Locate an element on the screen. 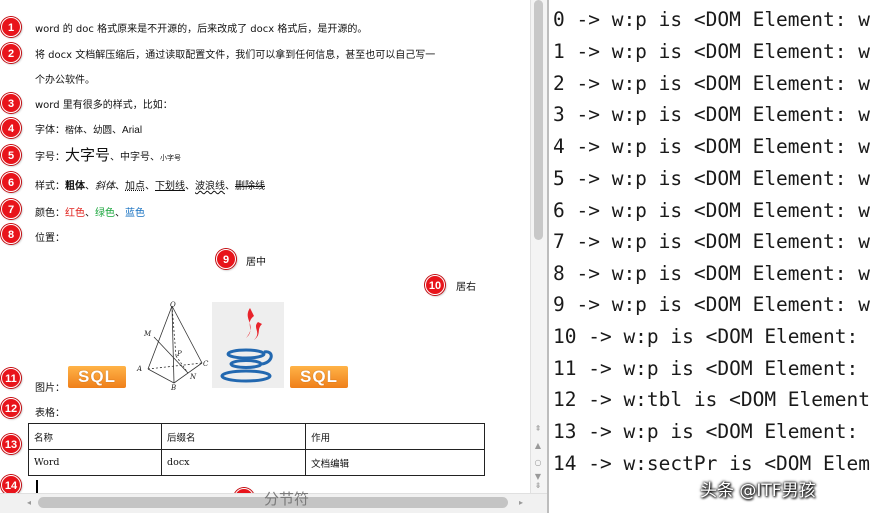  console-line: 1 -> w:p is <DOM Element: w is located at coordinates (711, 51).